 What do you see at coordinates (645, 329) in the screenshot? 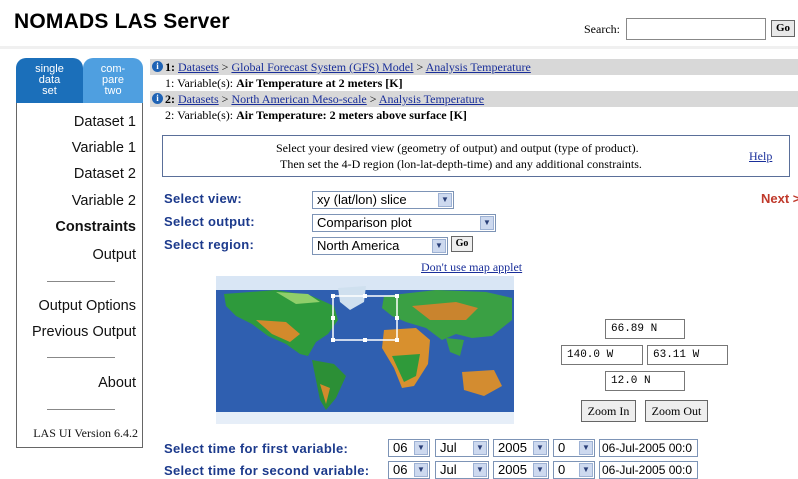
I see `north-lat-field: 66.89 N` at bounding box center [645, 329].